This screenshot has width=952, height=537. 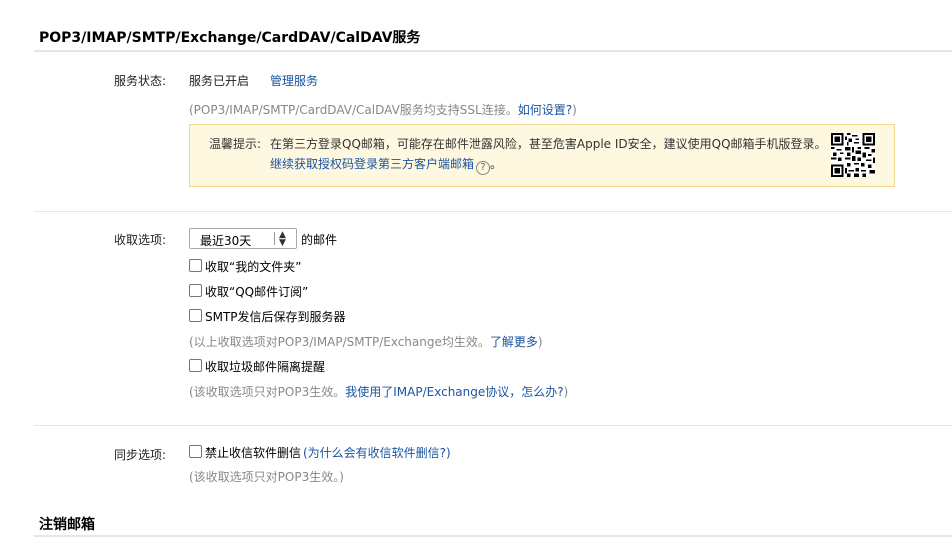 I want to click on pop3-only-note: (该收取选项只对POP3生效。我使用了IMAP/Exchange协议，怎么办?), so click(x=378, y=391).